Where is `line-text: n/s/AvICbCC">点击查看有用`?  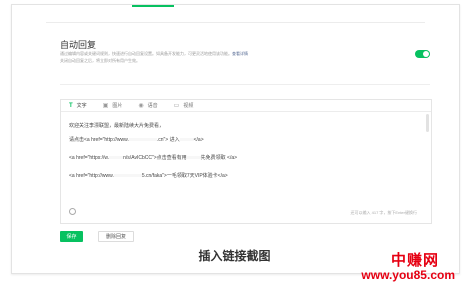
line-text: n/s/AvICbCC">点击查看有用 is located at coordinates (155, 158).